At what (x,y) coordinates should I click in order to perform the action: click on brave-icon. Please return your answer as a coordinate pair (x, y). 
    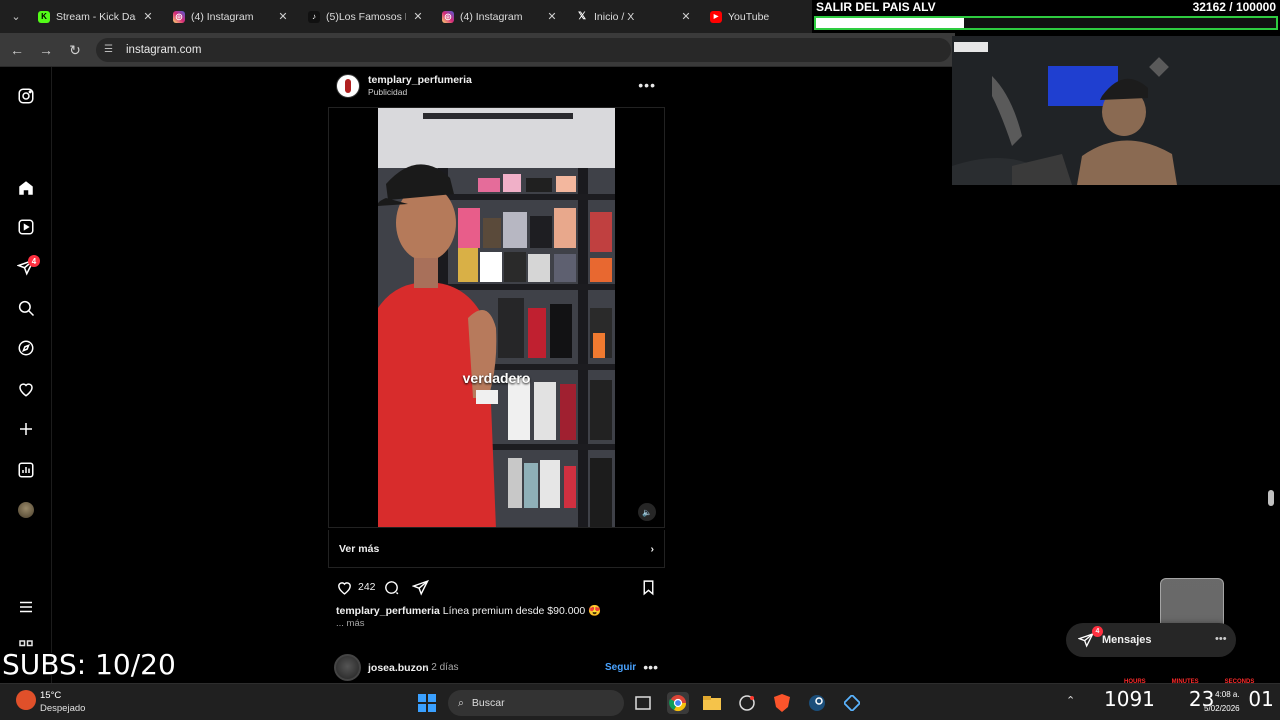
    Looking at the image, I should click on (782, 703).